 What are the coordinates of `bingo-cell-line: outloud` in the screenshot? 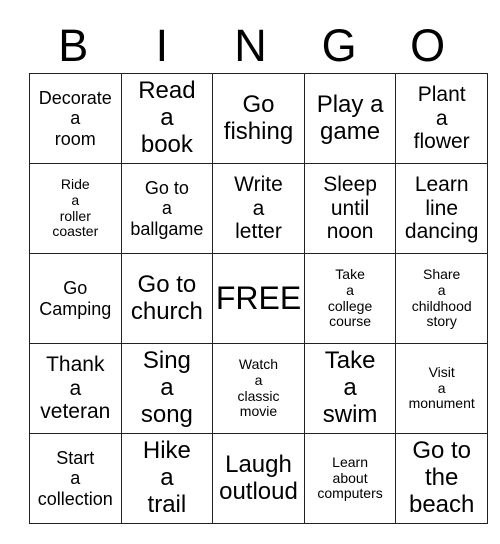 It's located at (258, 491).